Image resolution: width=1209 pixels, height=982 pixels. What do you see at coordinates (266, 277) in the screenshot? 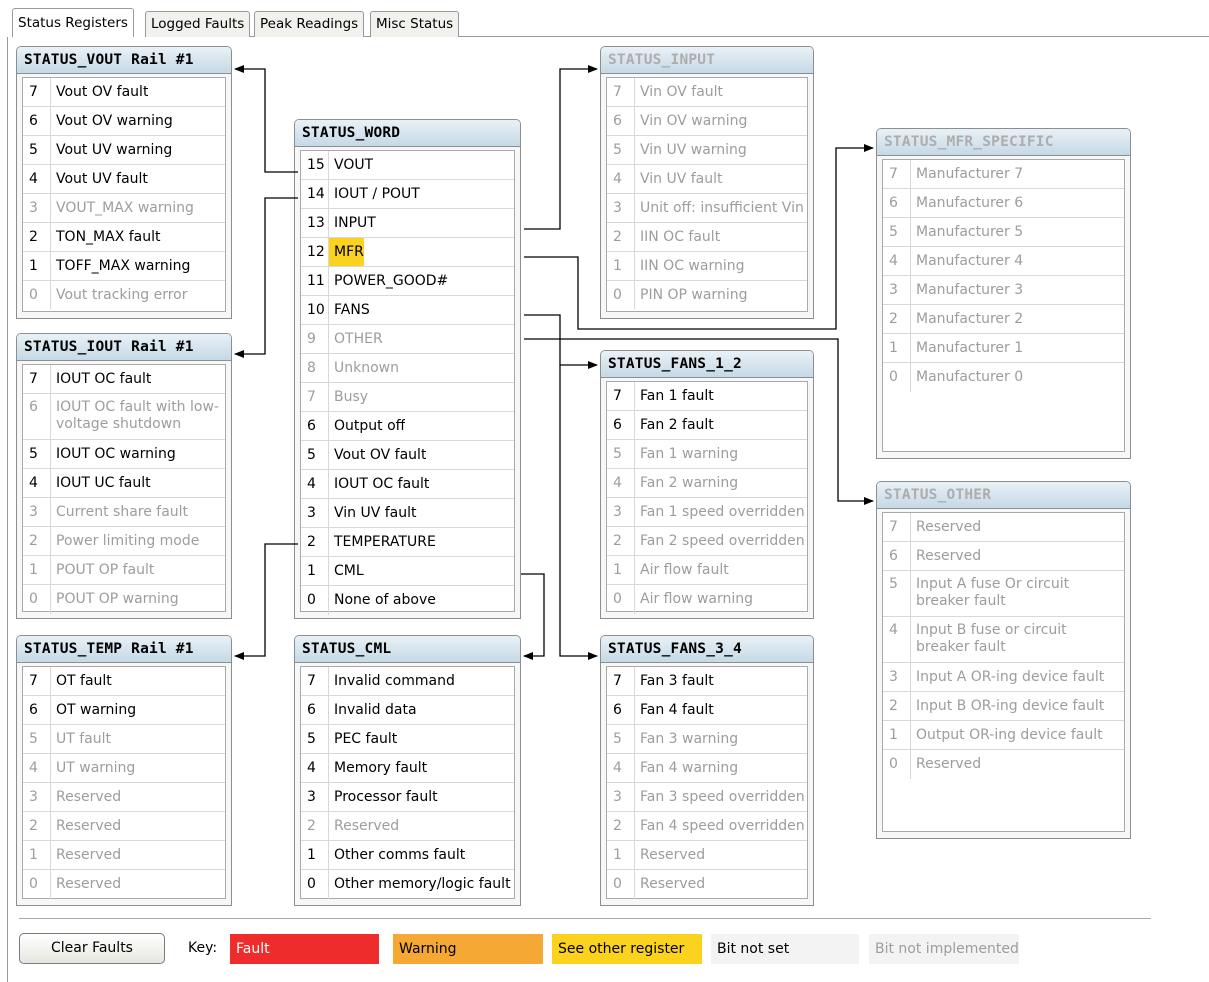
I see `wire-iout` at bounding box center [266, 277].